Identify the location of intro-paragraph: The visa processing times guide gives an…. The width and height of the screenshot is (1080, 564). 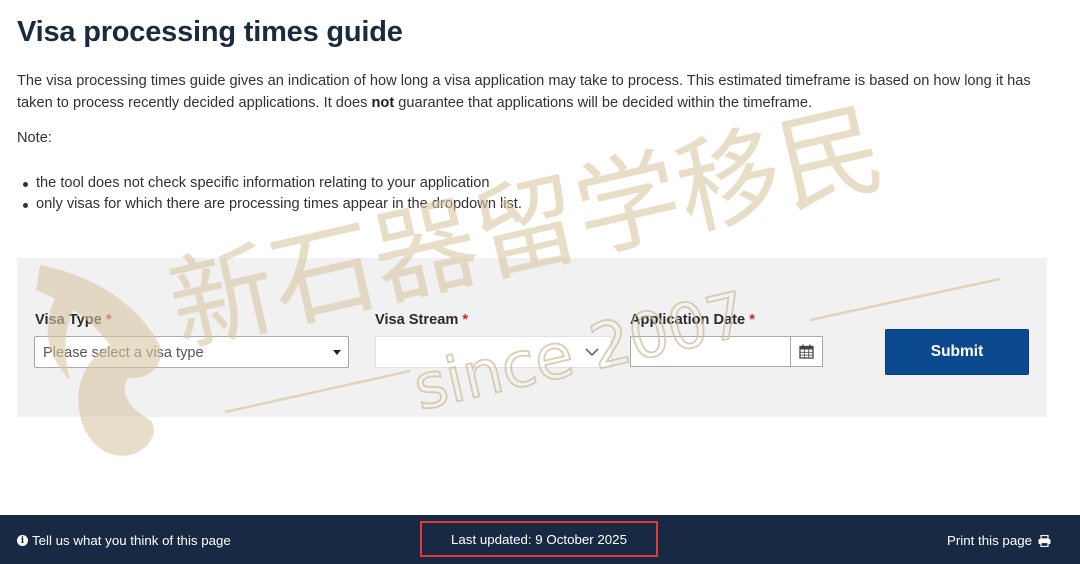
(537, 92).